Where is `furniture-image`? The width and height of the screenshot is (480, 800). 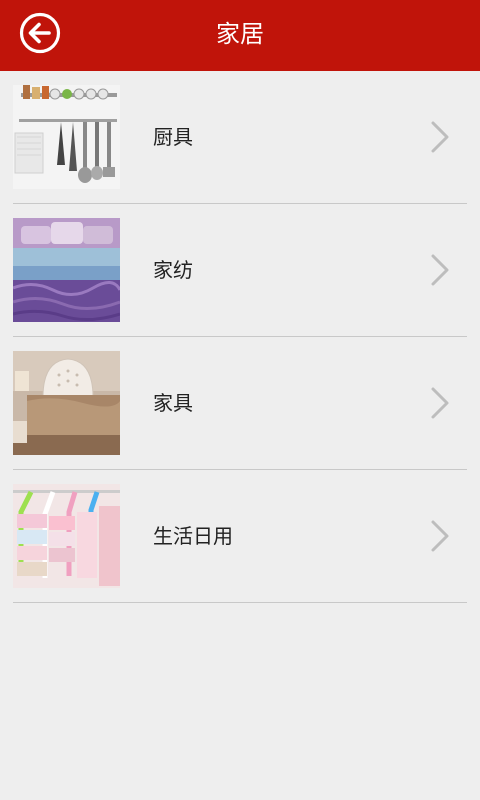
furniture-image is located at coordinates (66, 403).